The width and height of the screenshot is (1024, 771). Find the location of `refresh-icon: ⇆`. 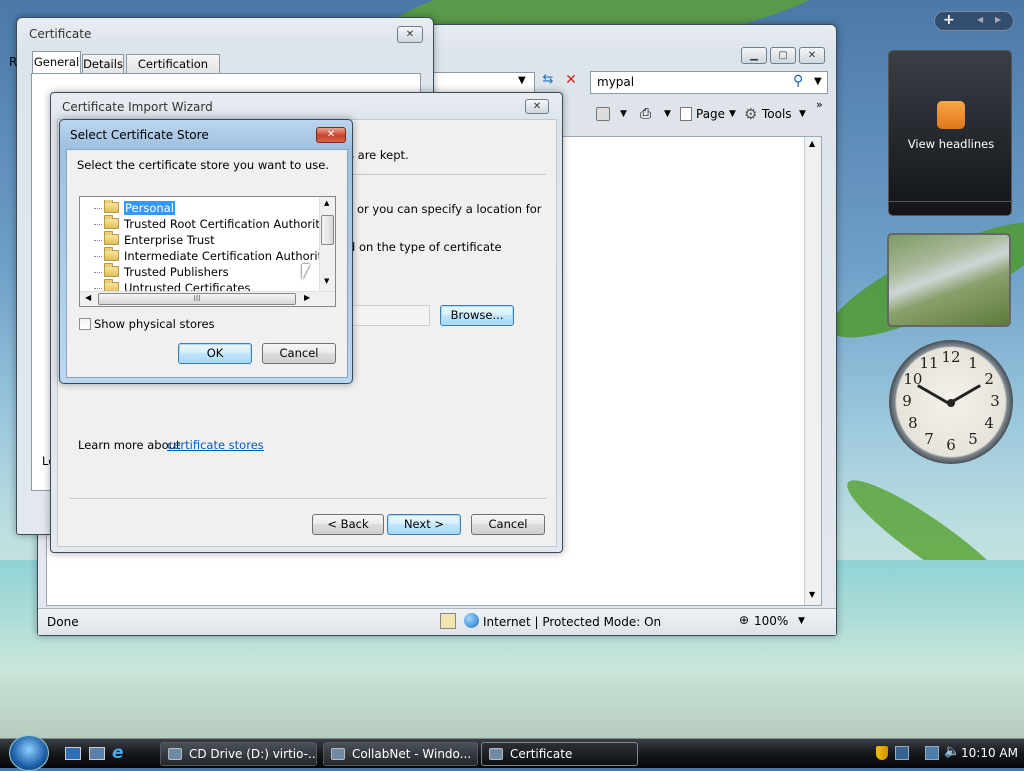

refresh-icon: ⇆ is located at coordinates (548, 83).